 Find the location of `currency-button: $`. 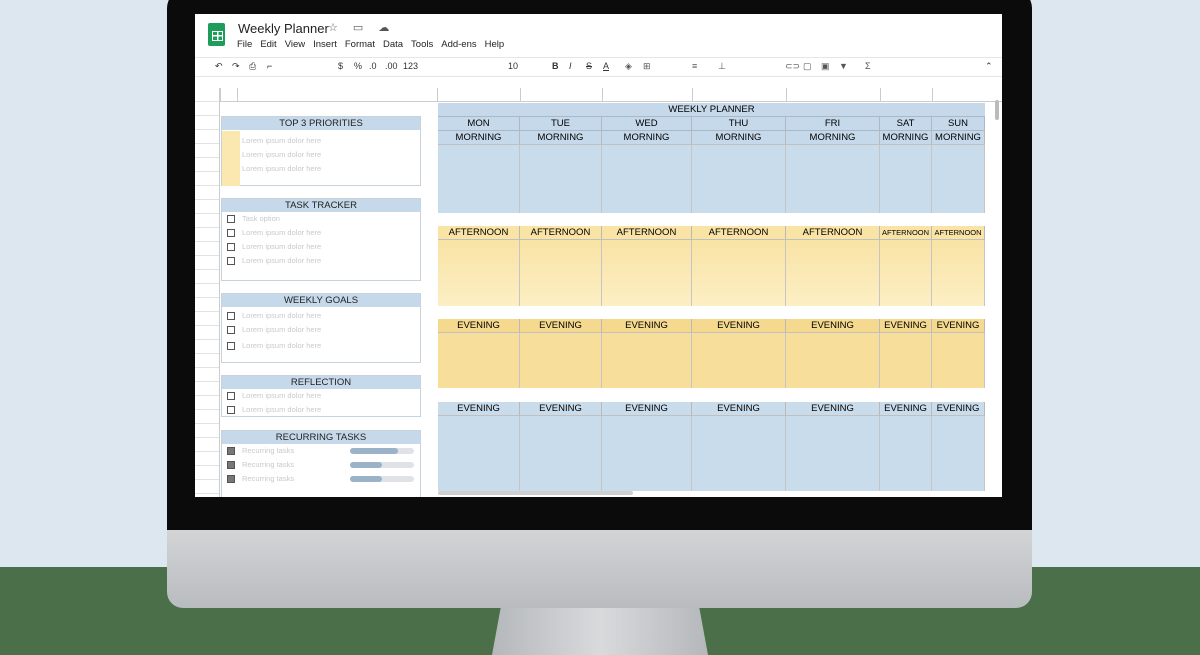

currency-button: $ is located at coordinates (340, 66).